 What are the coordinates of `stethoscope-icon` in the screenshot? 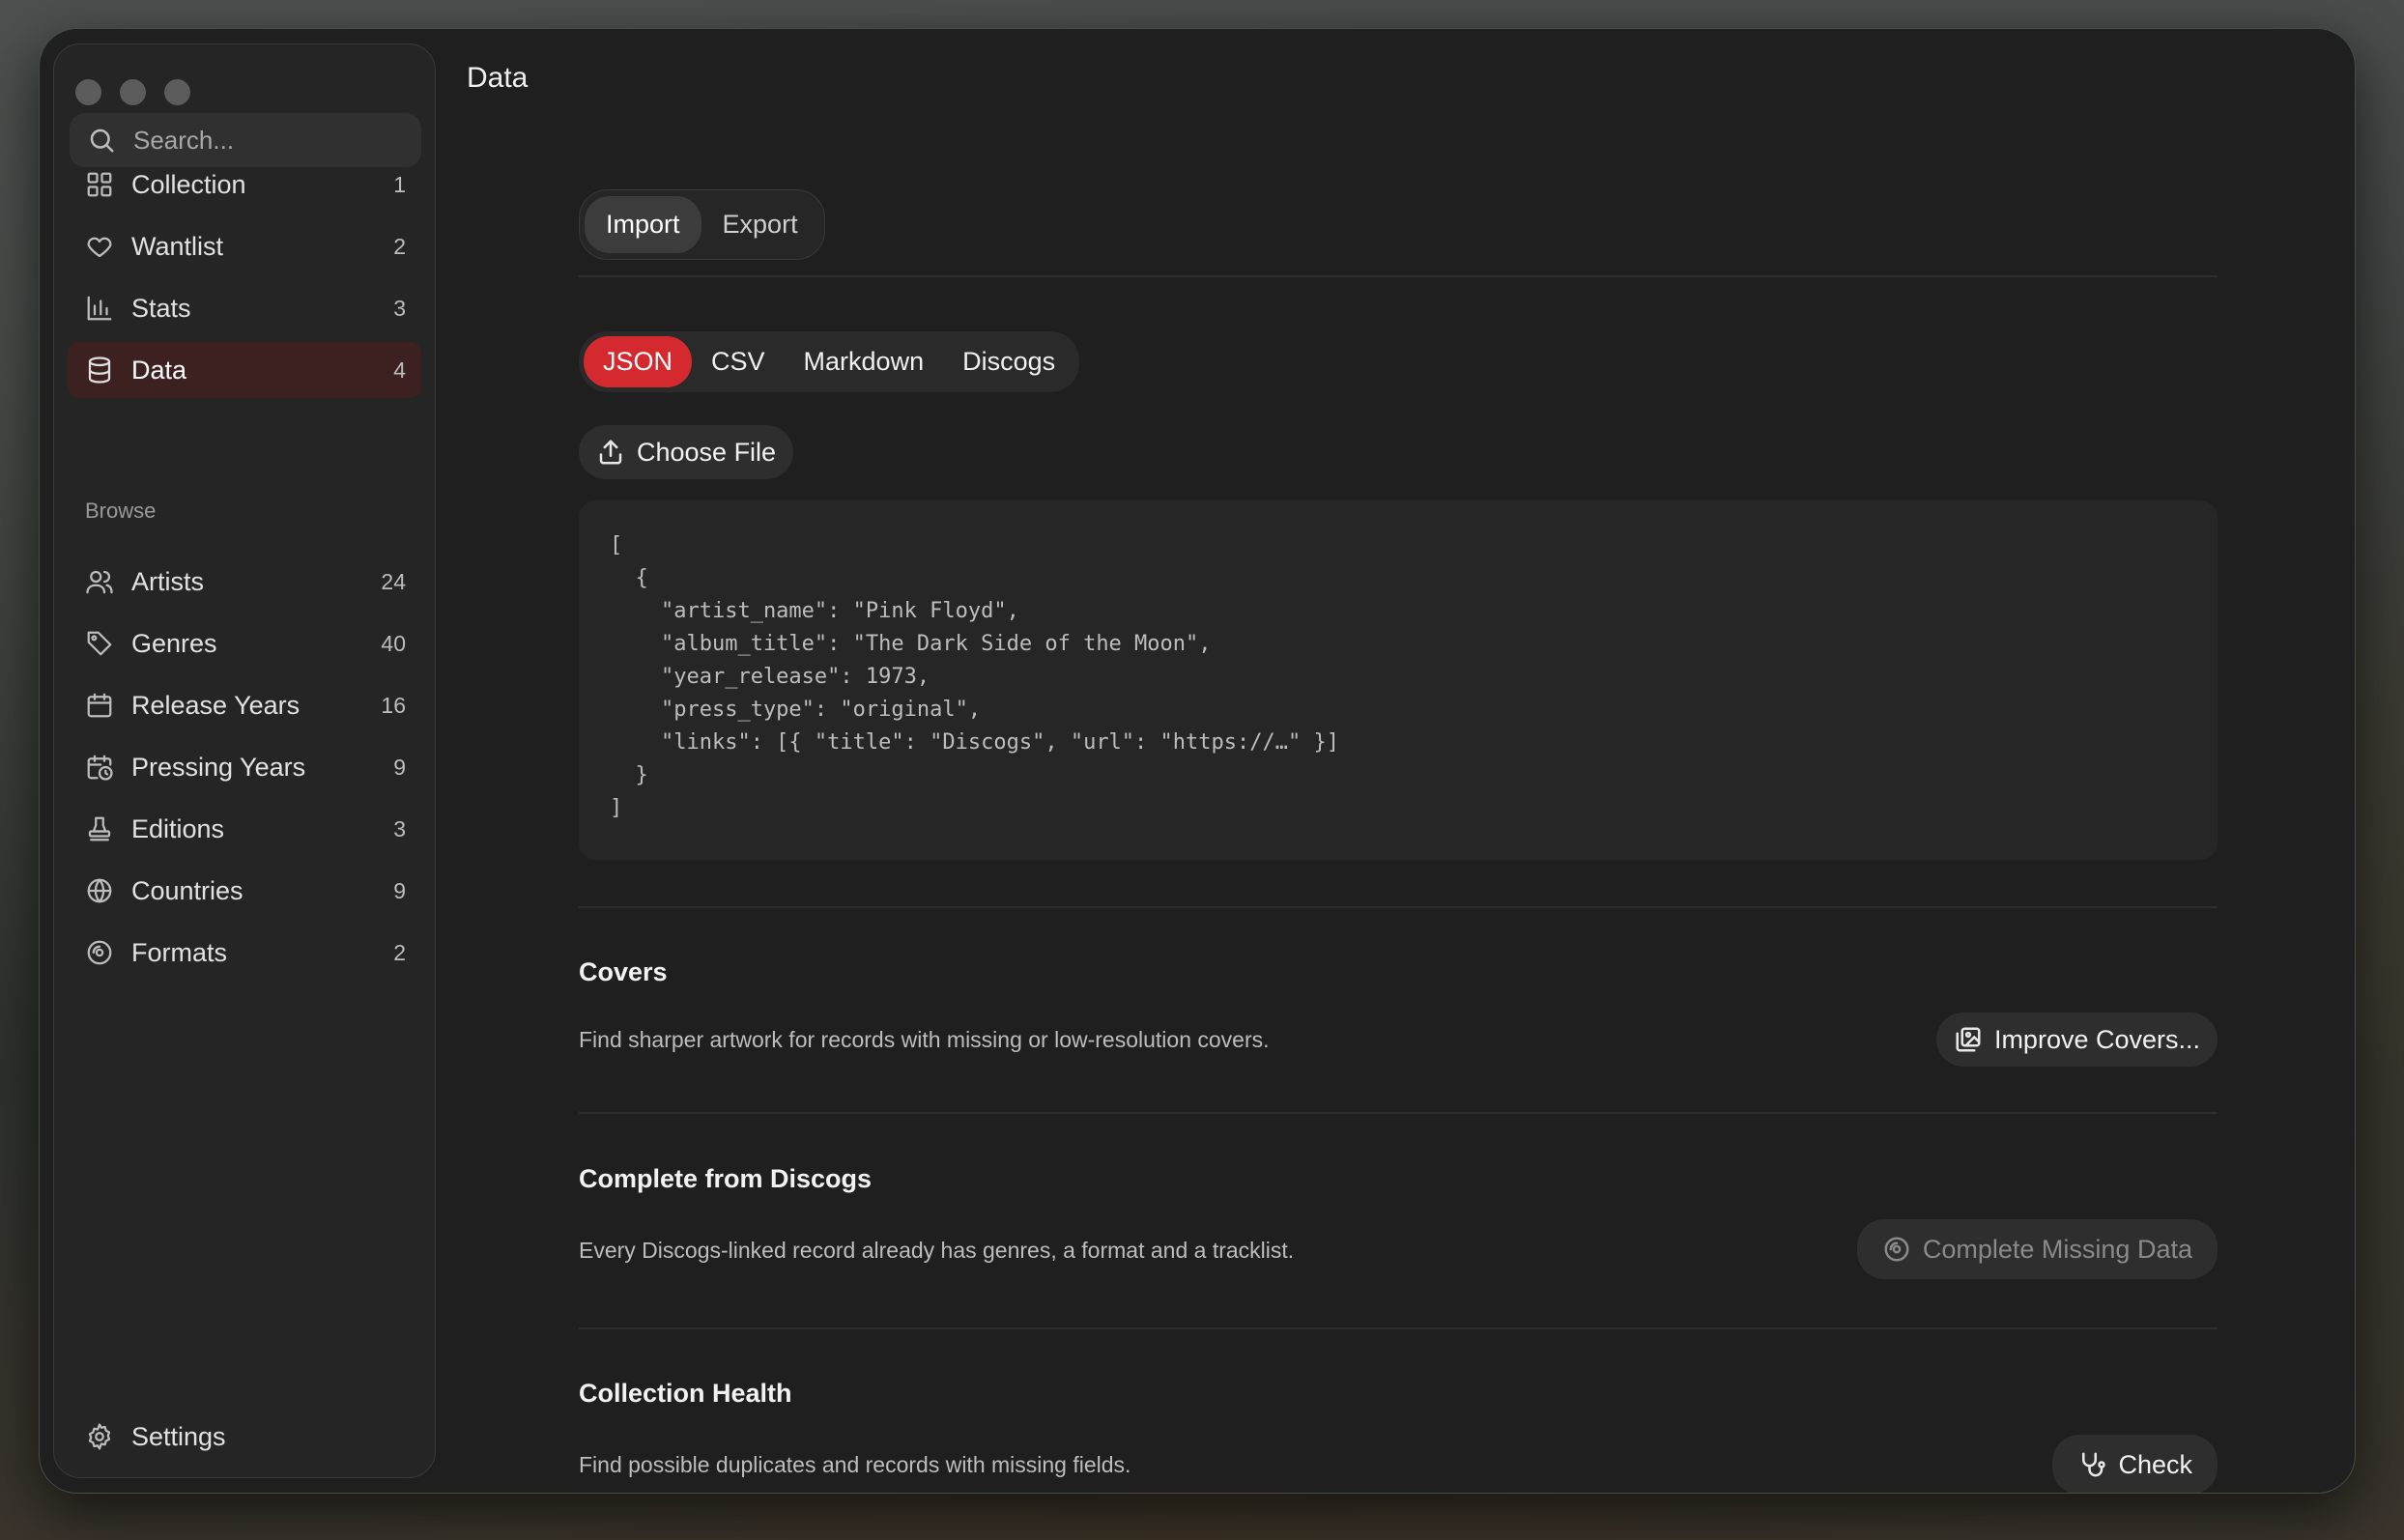 It's located at (2094, 1464).